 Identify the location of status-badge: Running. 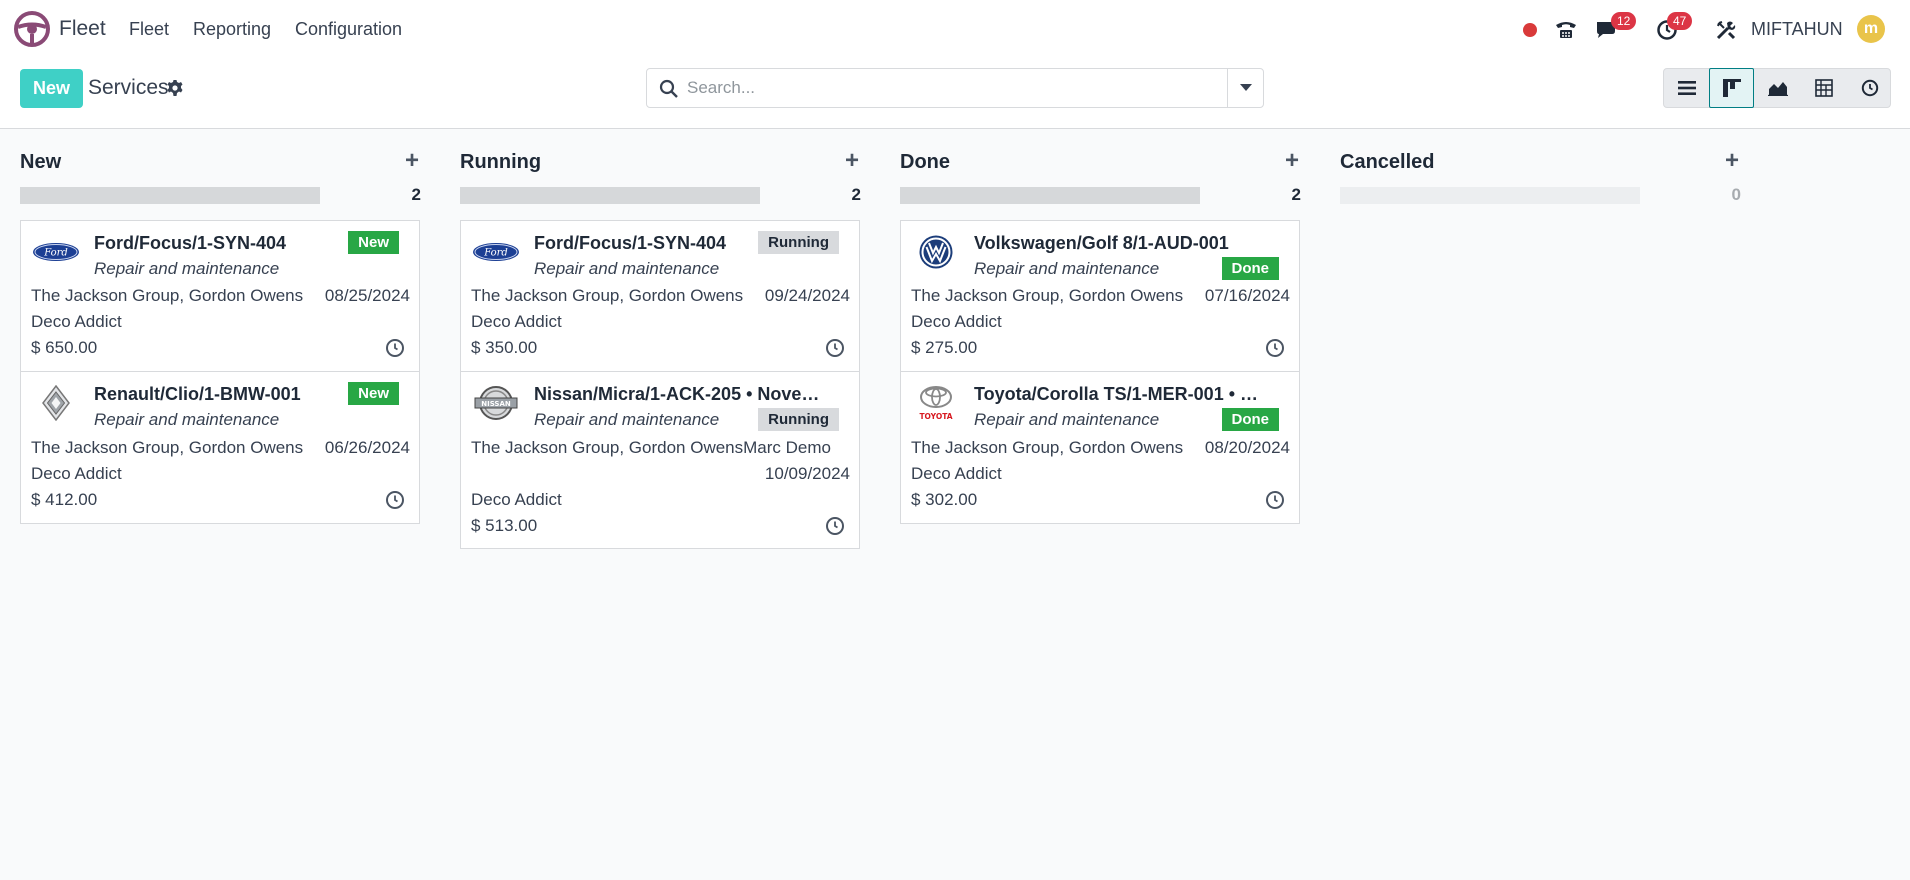
(798, 419).